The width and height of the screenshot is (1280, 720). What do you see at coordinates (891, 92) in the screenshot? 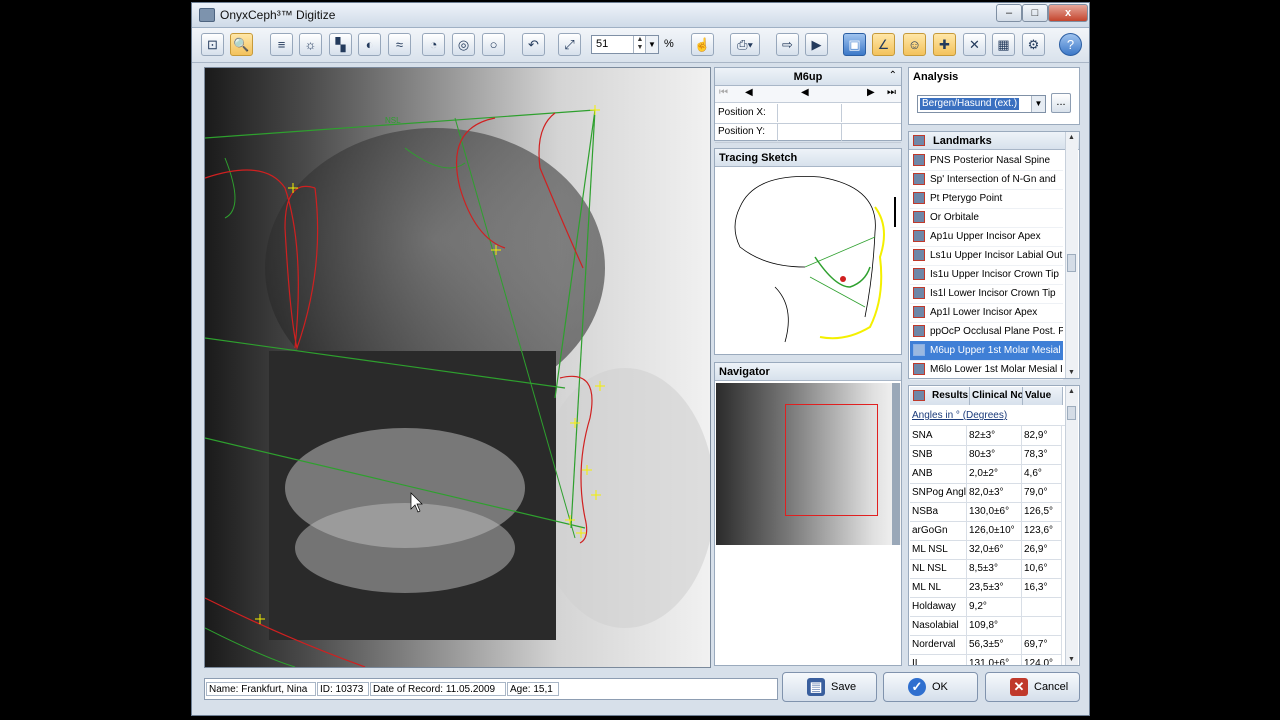
I see `last-icon: ⏭` at bounding box center [891, 92].